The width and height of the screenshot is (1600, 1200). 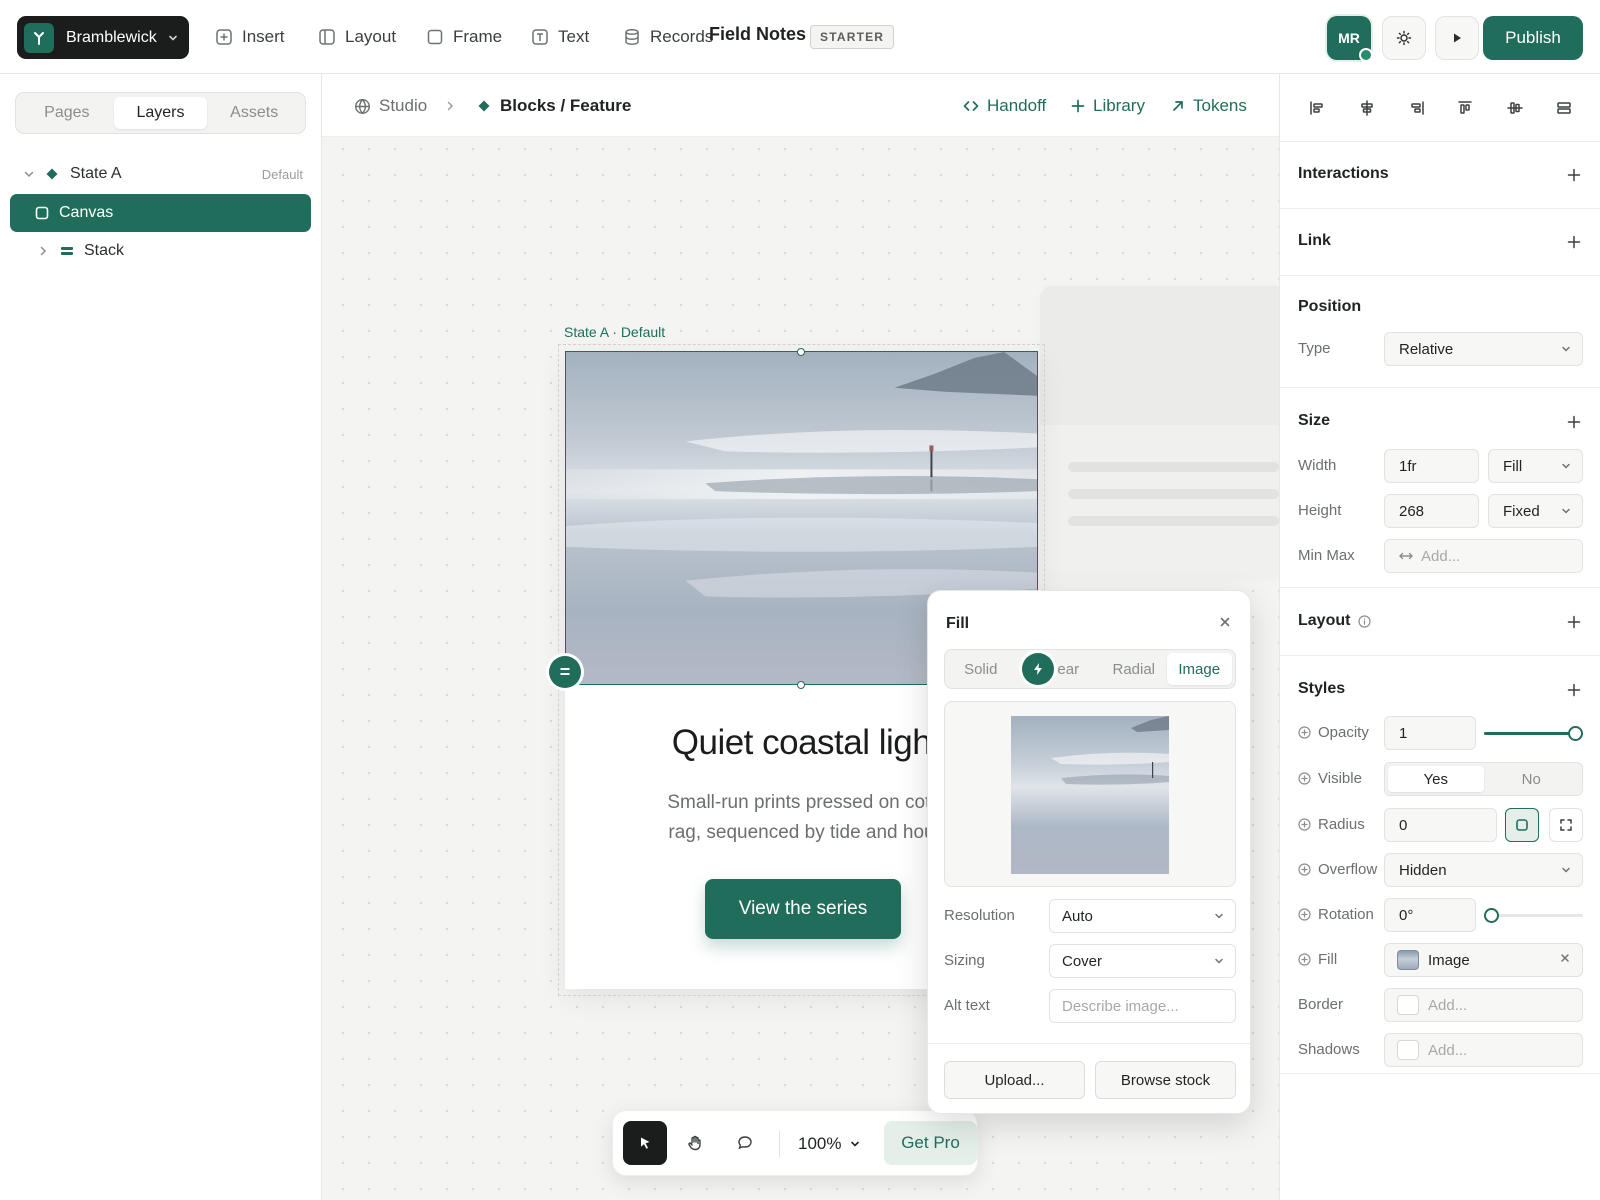 I want to click on preview-button, so click(x=1457, y=38).